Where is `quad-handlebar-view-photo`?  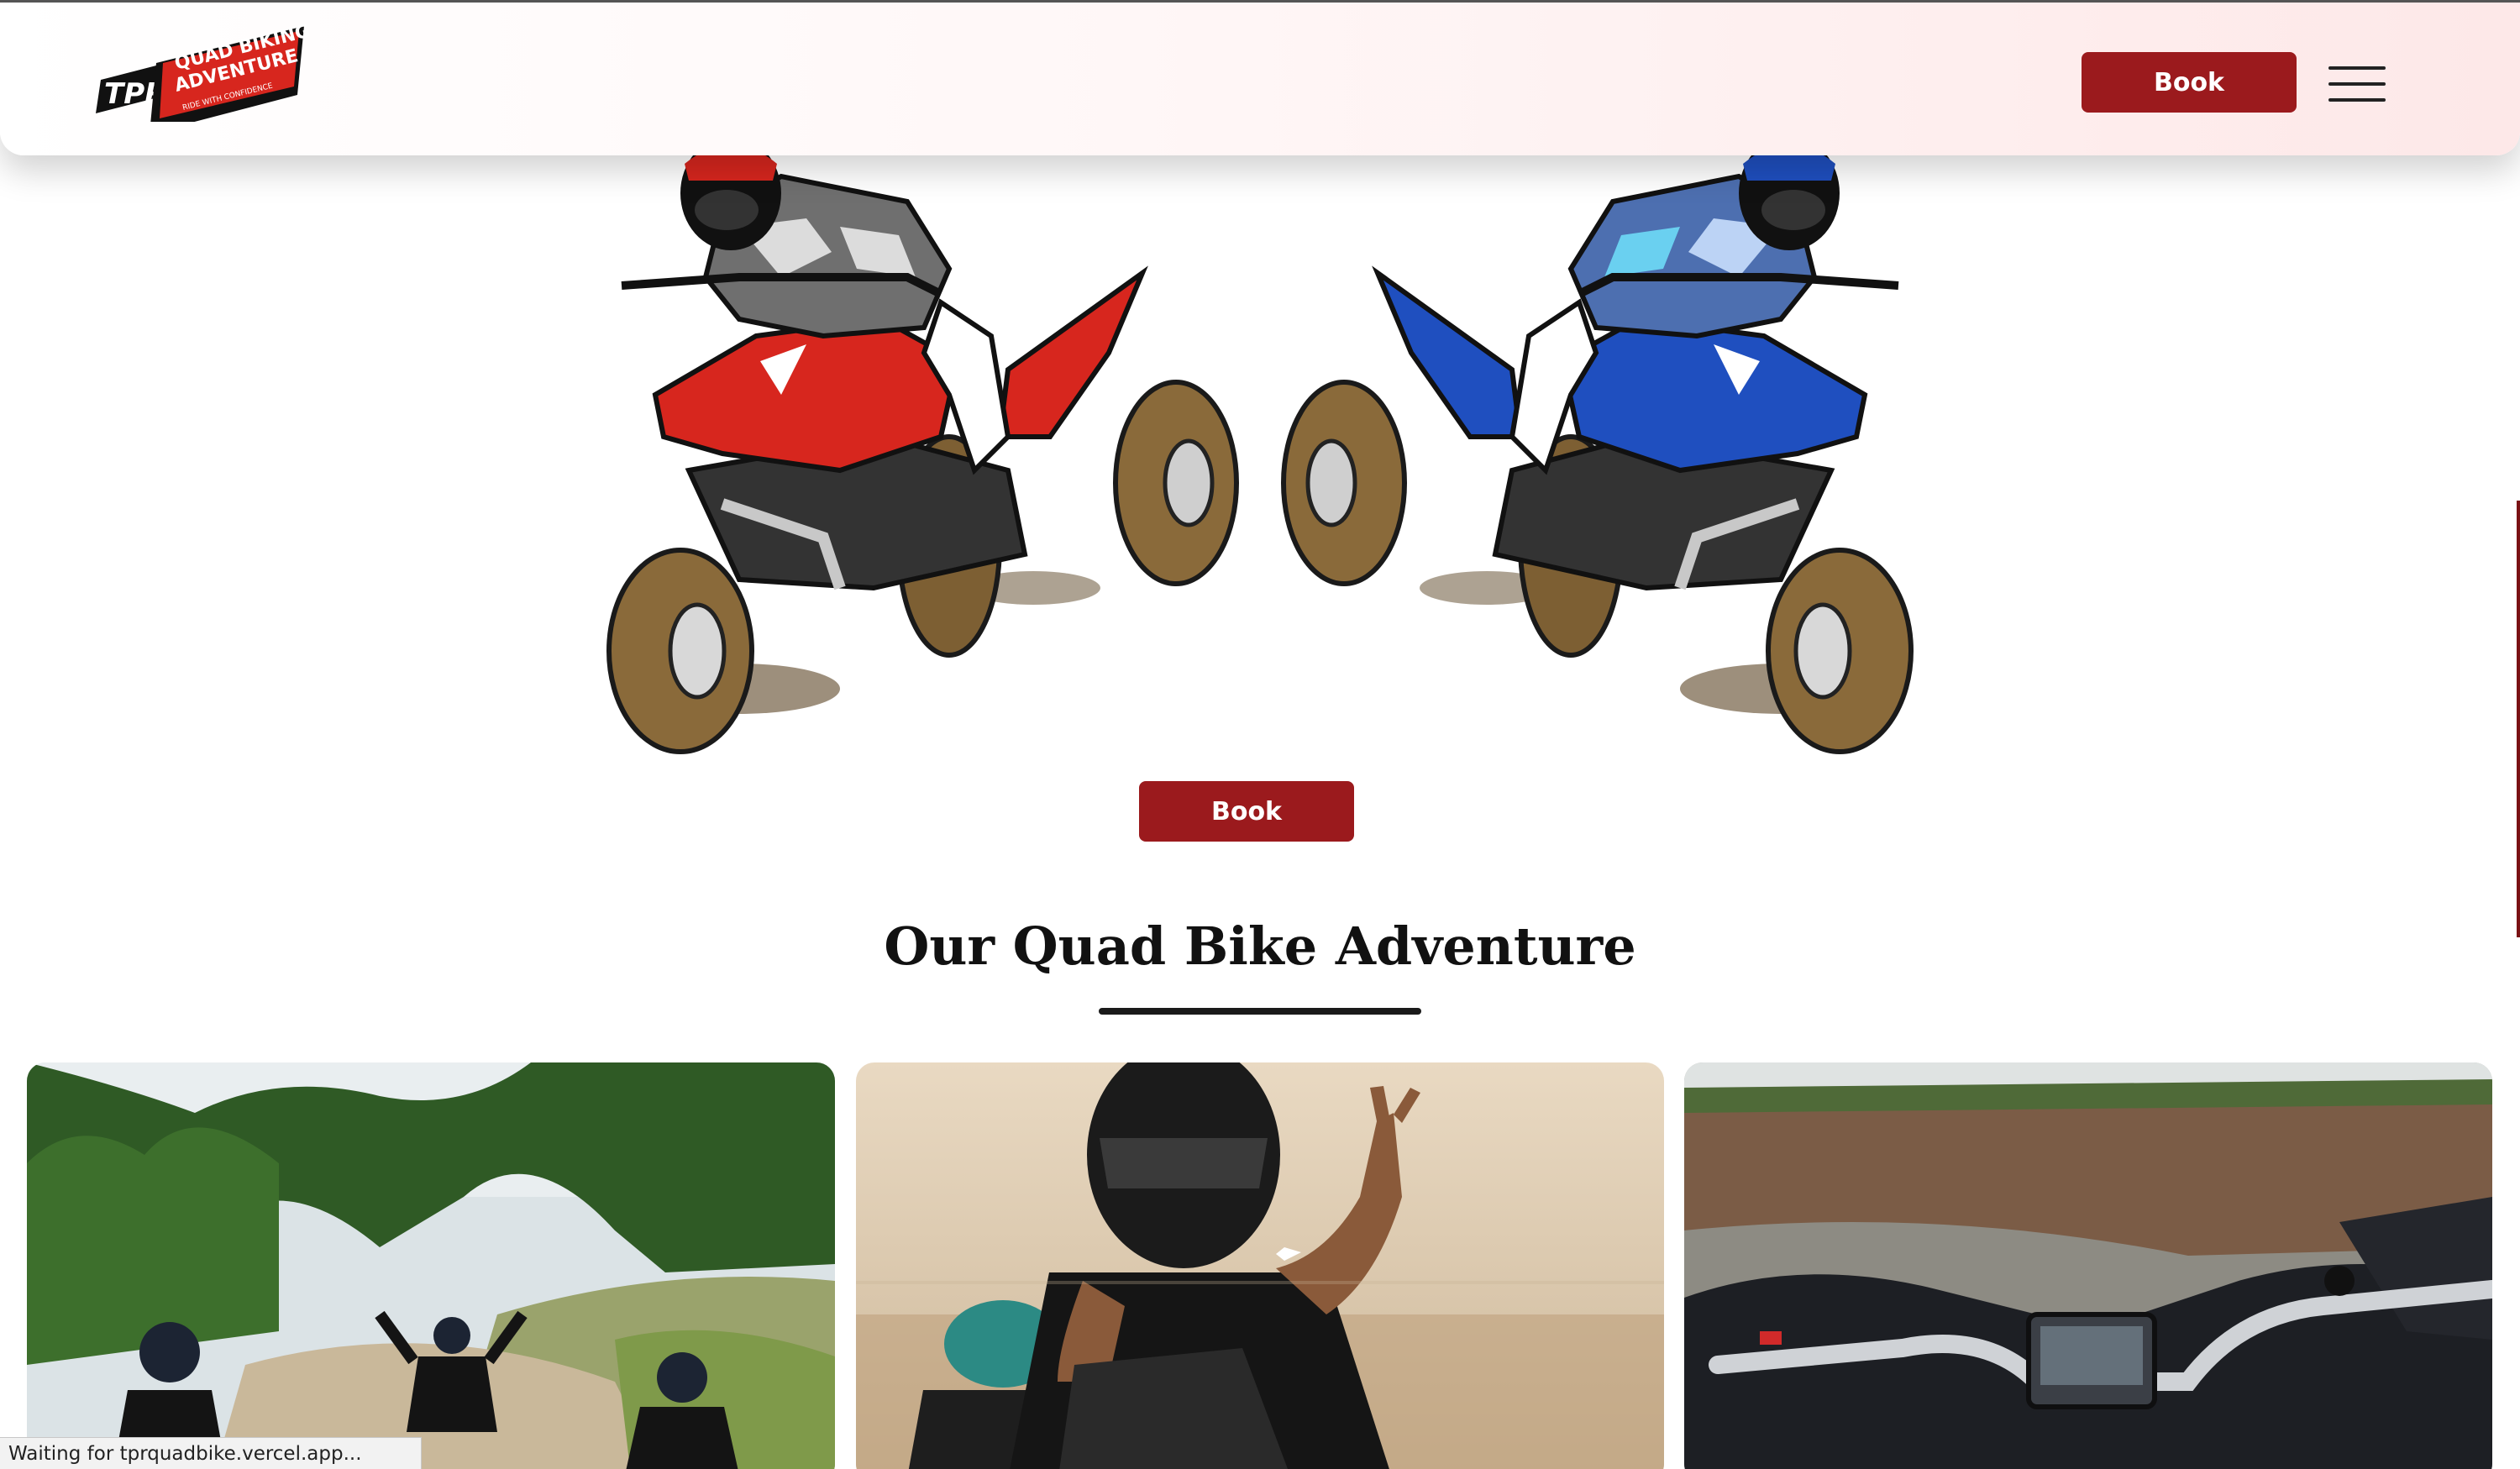 quad-handlebar-view-photo is located at coordinates (2088, 1265).